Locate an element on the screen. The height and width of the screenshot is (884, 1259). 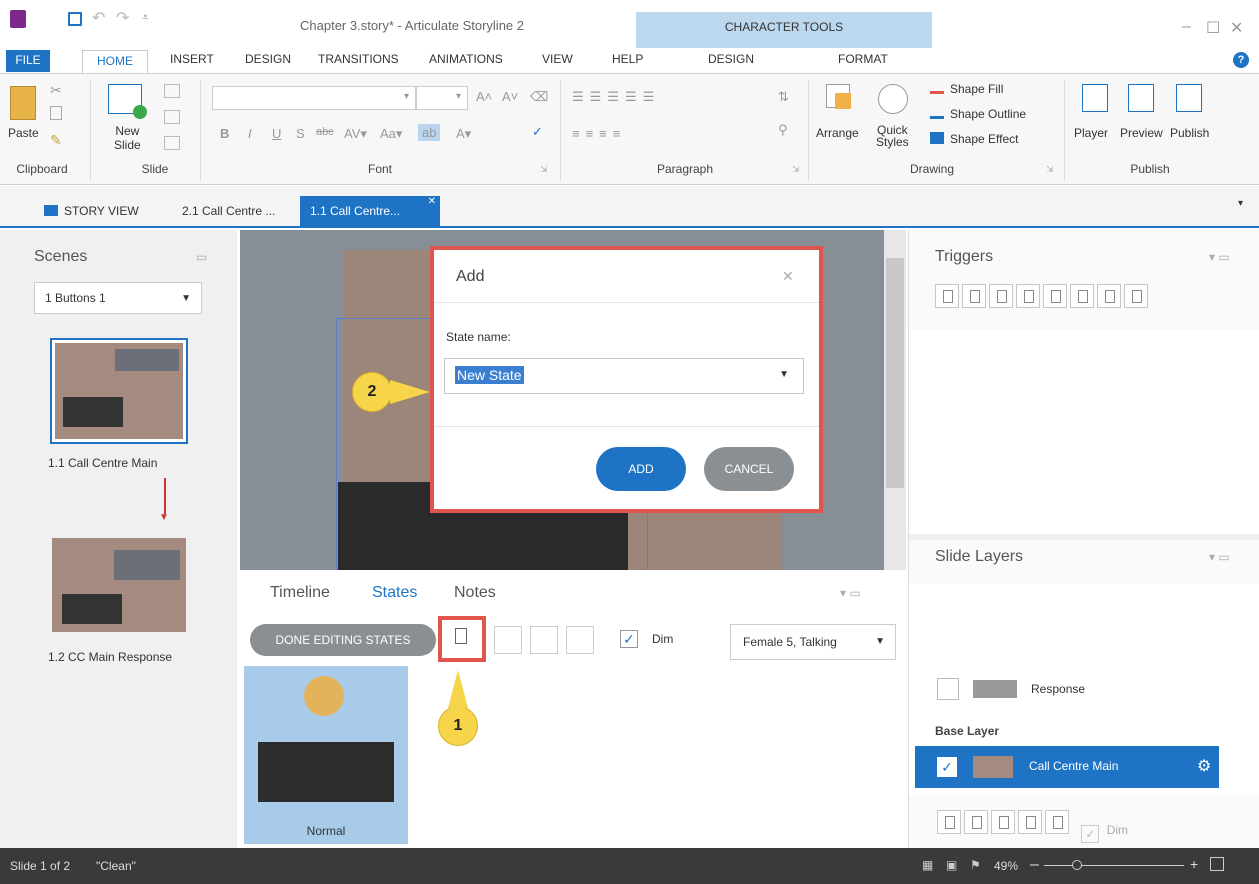
dialog-close-icon: ✕ is located at coordinates (788, 276).